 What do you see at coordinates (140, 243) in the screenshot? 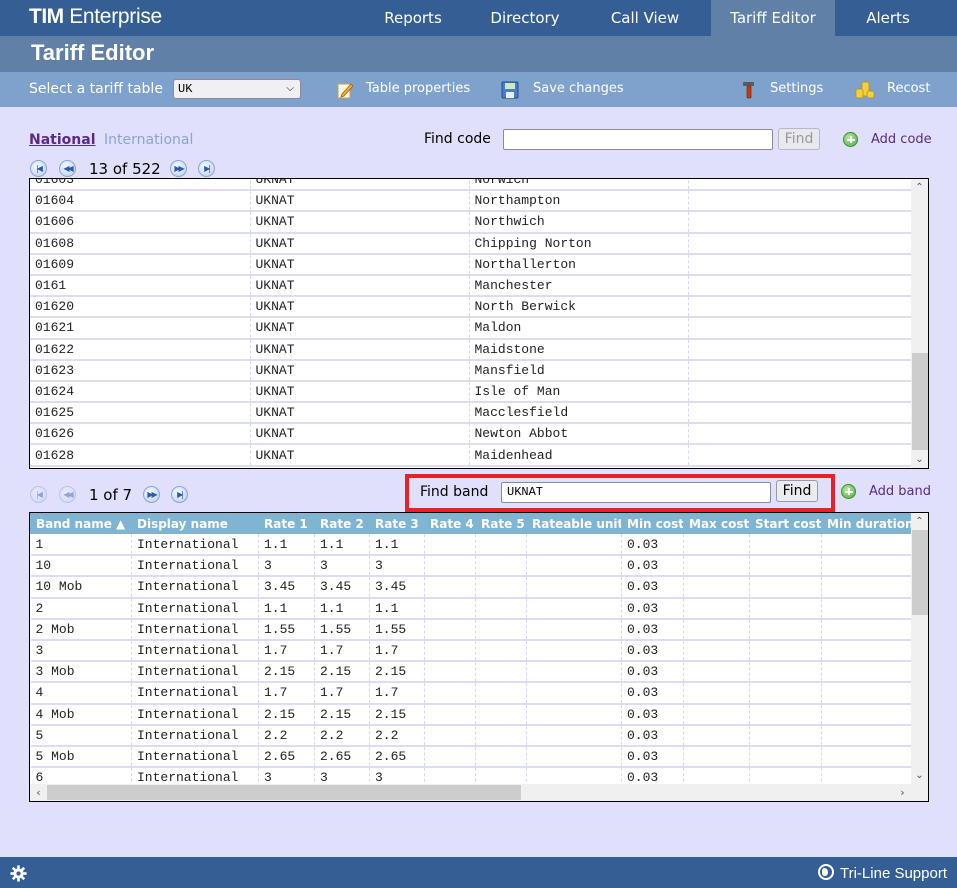
I see `code-cell: 01608` at bounding box center [140, 243].